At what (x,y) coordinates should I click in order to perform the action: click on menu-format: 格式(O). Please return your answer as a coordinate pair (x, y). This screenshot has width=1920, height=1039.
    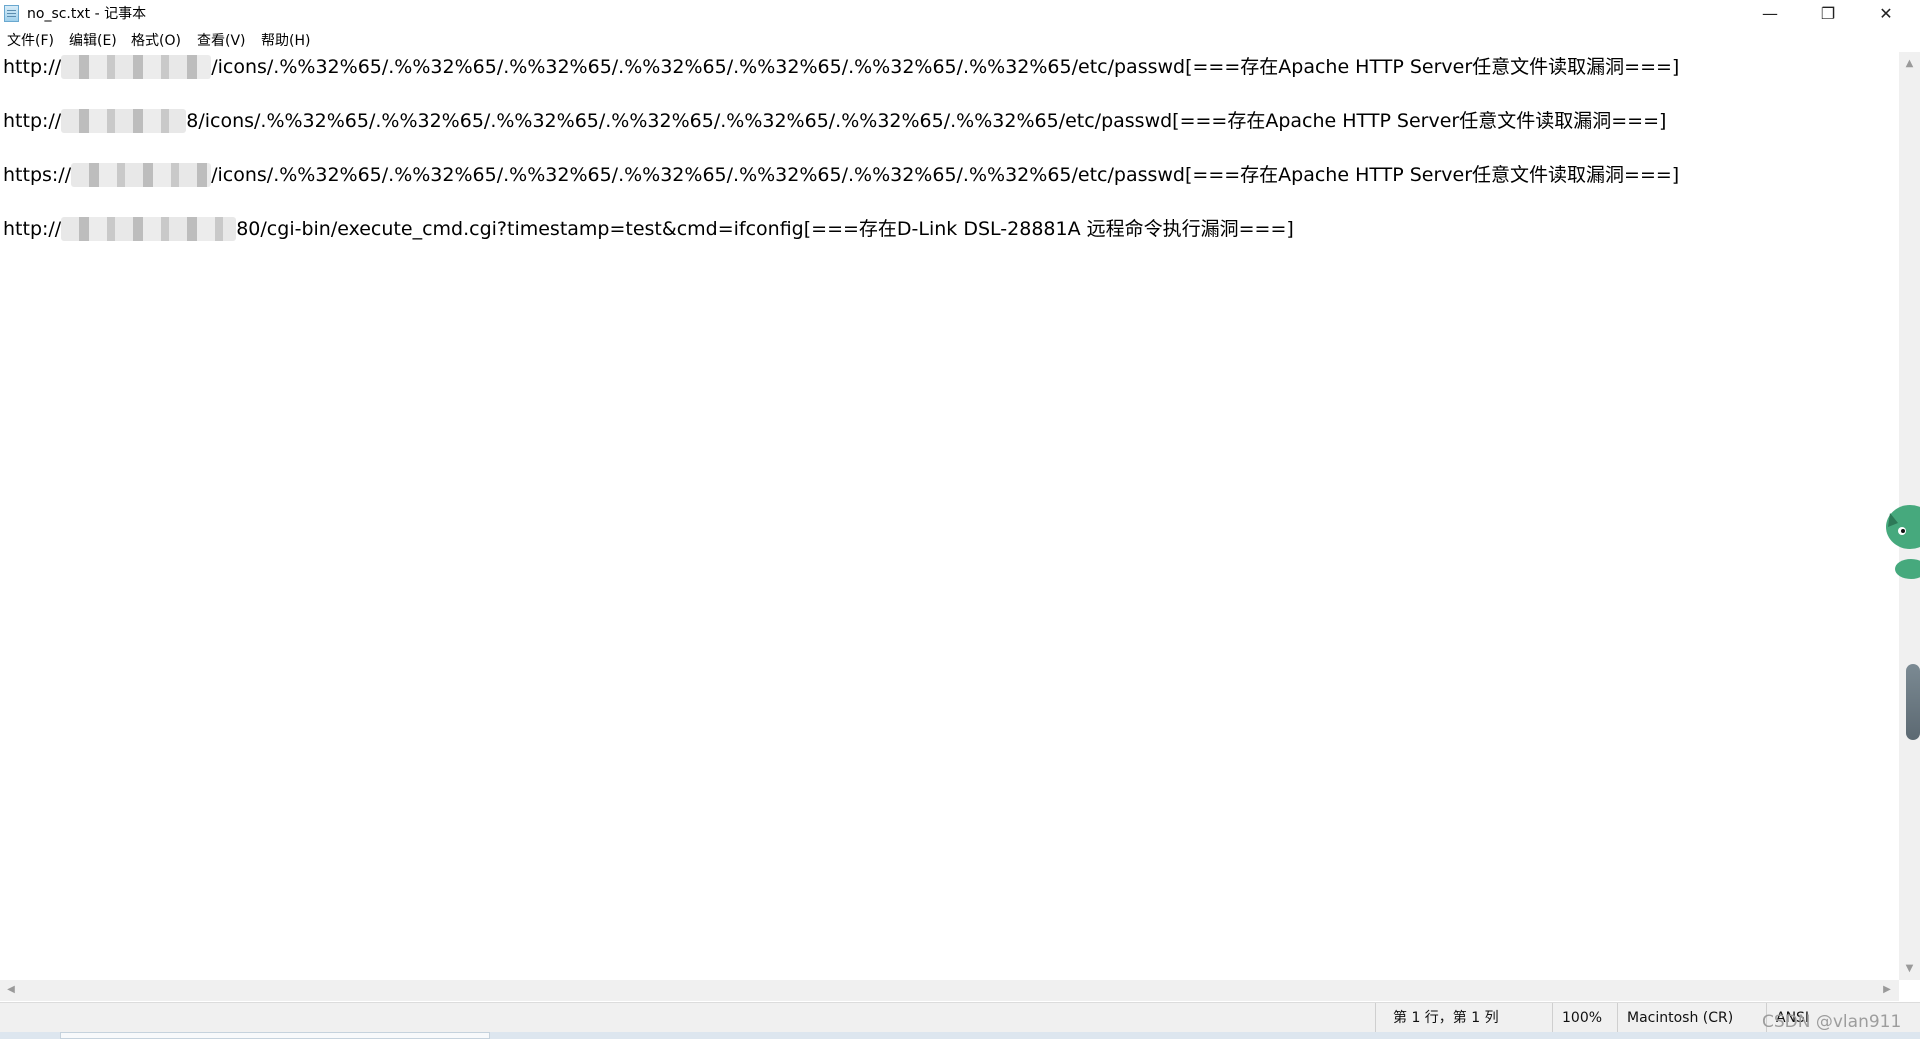
    Looking at the image, I should click on (156, 41).